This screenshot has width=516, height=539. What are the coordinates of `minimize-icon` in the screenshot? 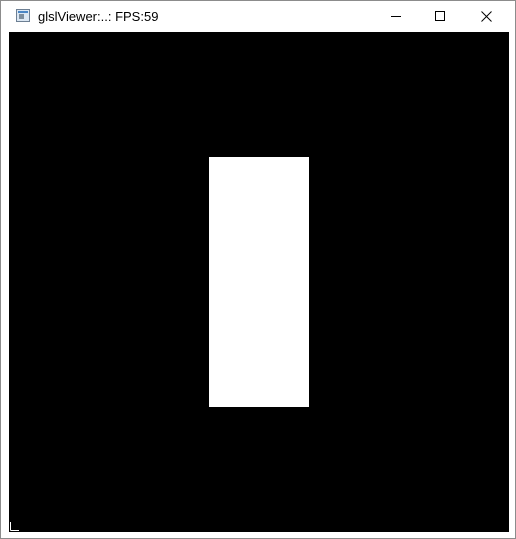 It's located at (396, 16).